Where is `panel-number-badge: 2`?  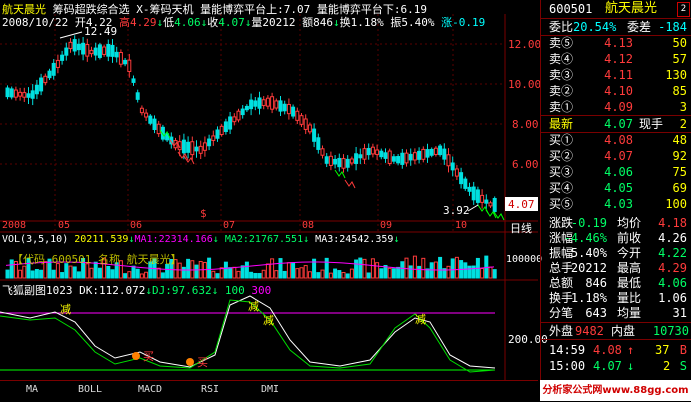 panel-number-badge: 2 is located at coordinates (683, 9).